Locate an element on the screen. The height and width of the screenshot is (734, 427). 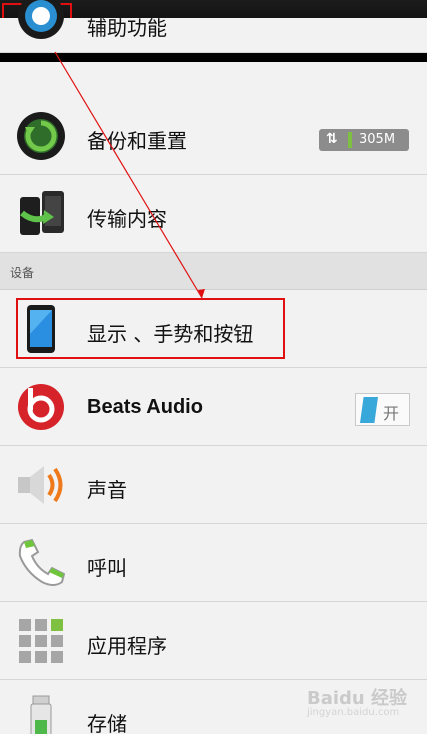
settings-item-beats-audio: Beats Audio 开 is located at coordinates (213, 407).